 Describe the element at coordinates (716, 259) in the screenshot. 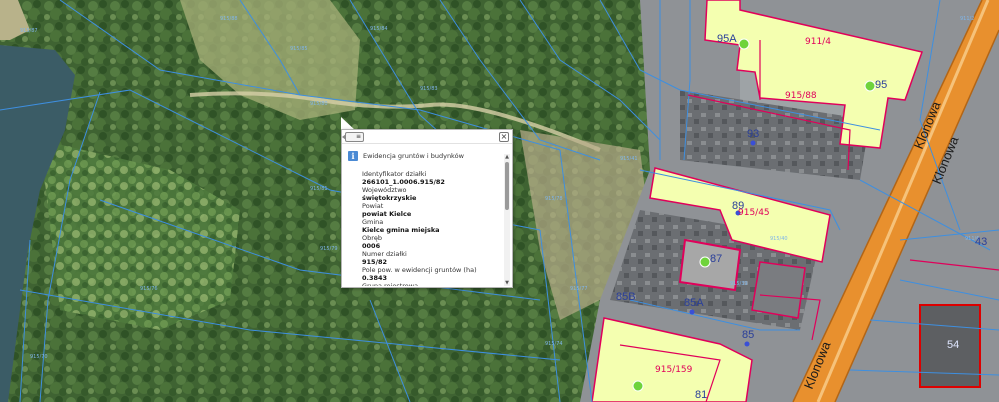

I see `building-number-87: 87` at that location.